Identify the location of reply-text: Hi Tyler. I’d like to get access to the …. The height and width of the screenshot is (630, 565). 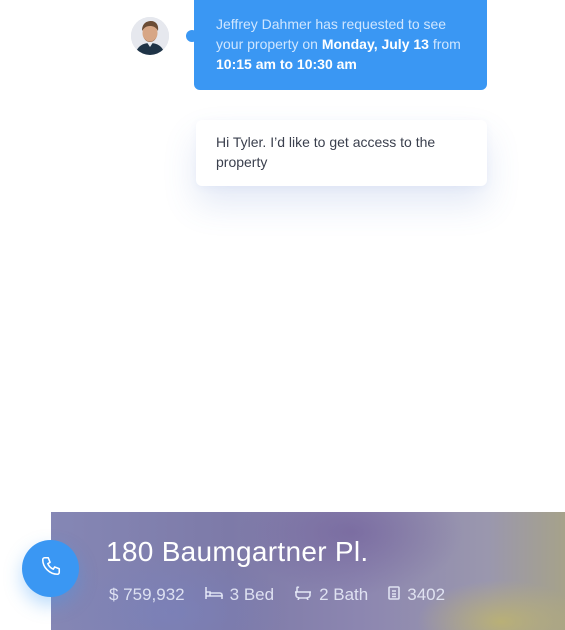
(326, 152).